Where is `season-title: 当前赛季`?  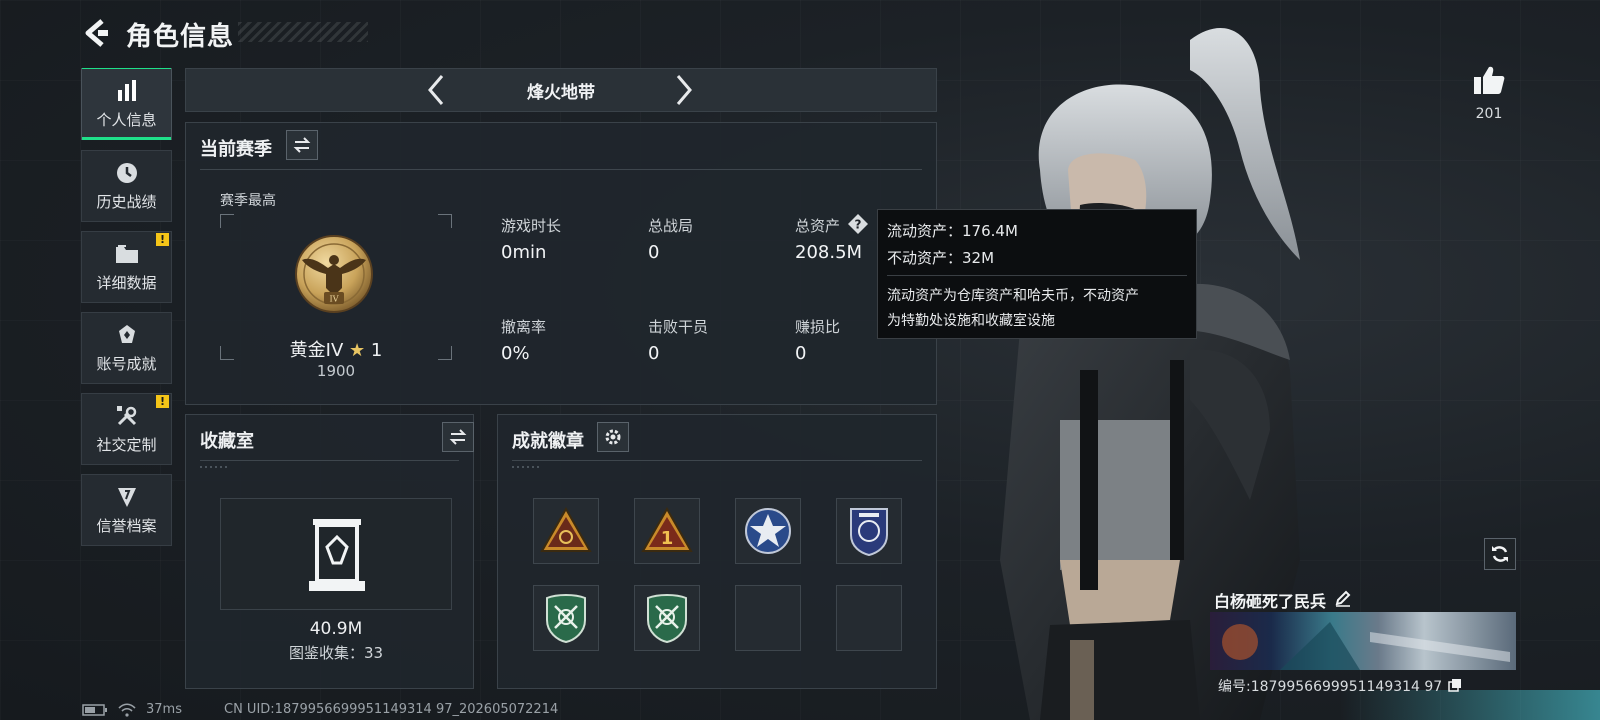 season-title: 当前赛季 is located at coordinates (236, 149).